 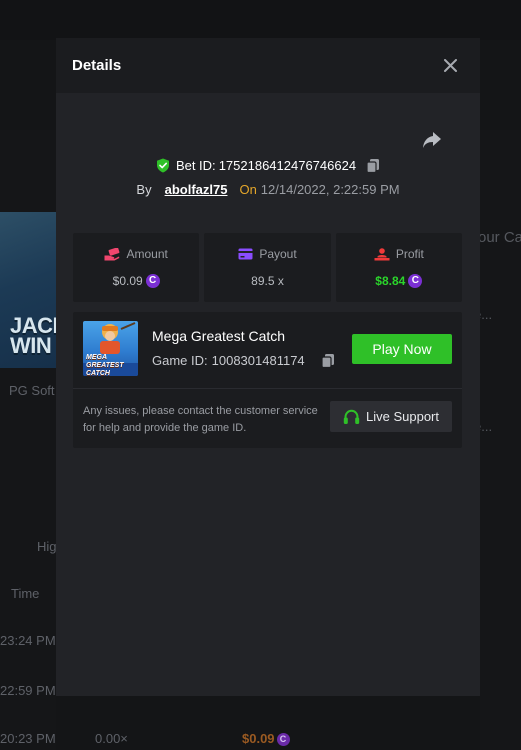 What do you see at coordinates (268, 65) in the screenshot?
I see `modal-header: Details` at bounding box center [268, 65].